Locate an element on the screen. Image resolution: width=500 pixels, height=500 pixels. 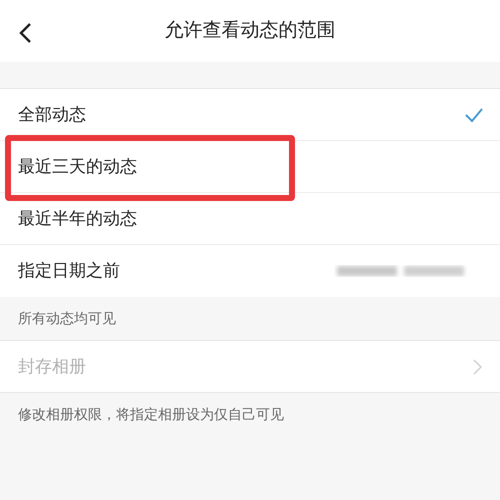
option-label: 指定日期之前 is located at coordinates (69, 271).